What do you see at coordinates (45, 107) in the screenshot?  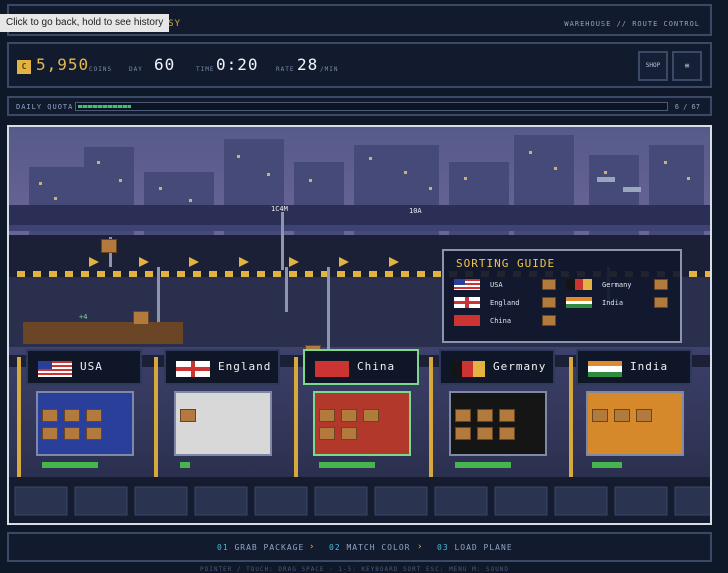 I see `quota-label: DAILY QUOTA` at bounding box center [45, 107].